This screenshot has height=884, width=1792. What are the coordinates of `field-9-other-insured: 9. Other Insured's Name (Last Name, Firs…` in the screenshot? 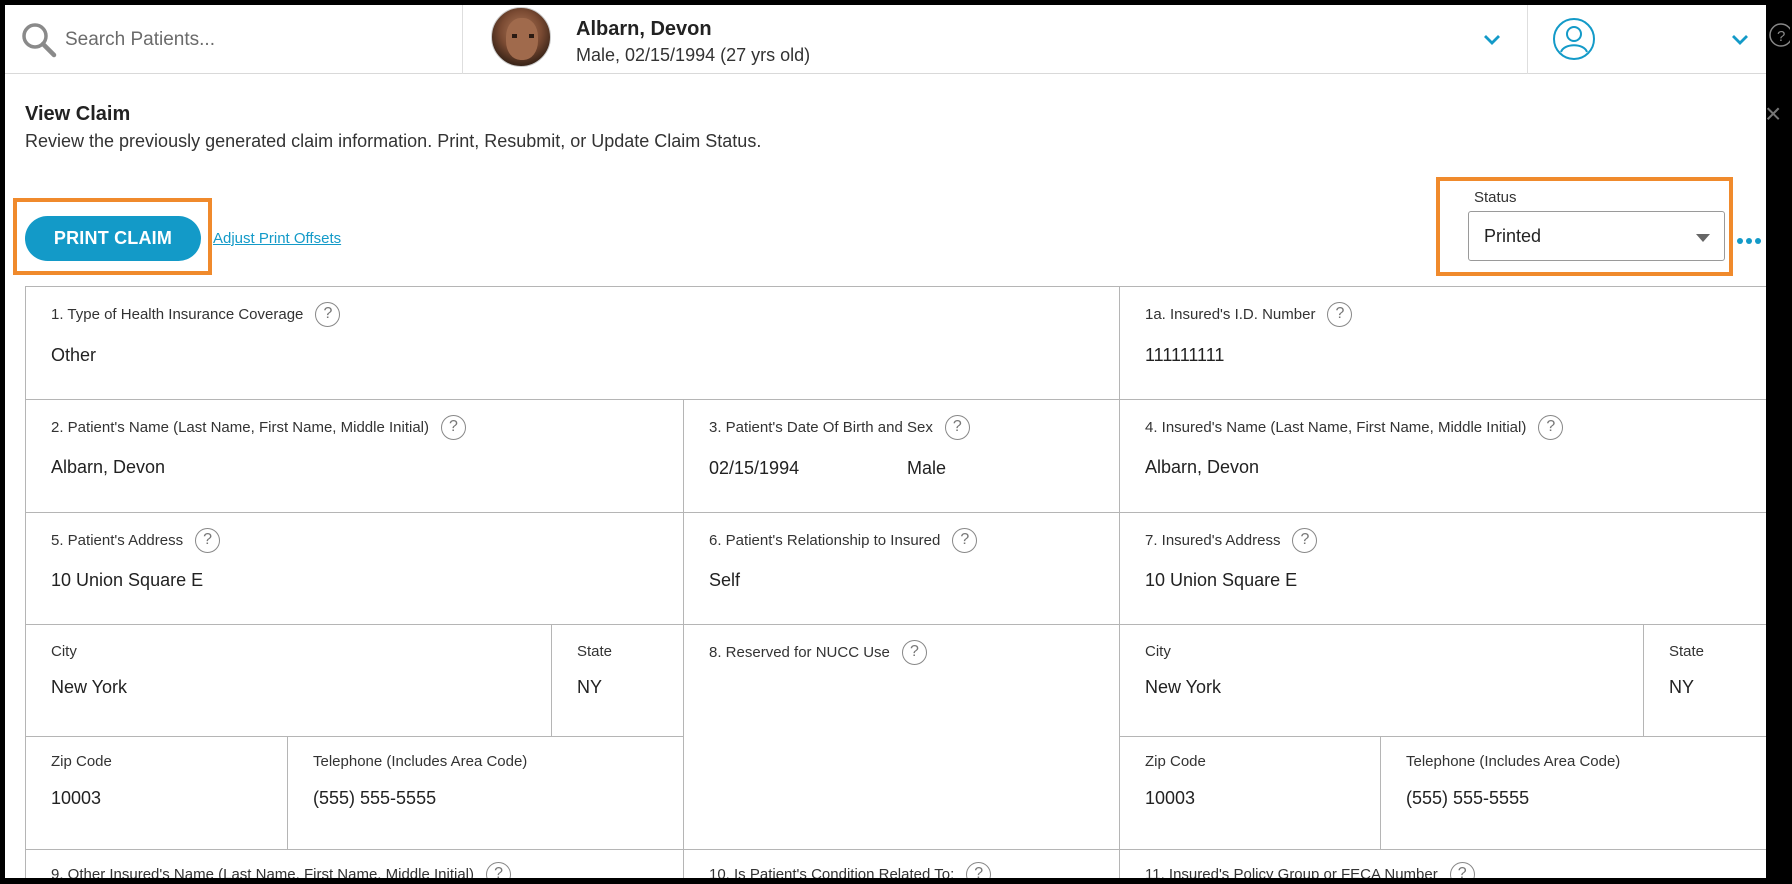 It's located at (354, 866).